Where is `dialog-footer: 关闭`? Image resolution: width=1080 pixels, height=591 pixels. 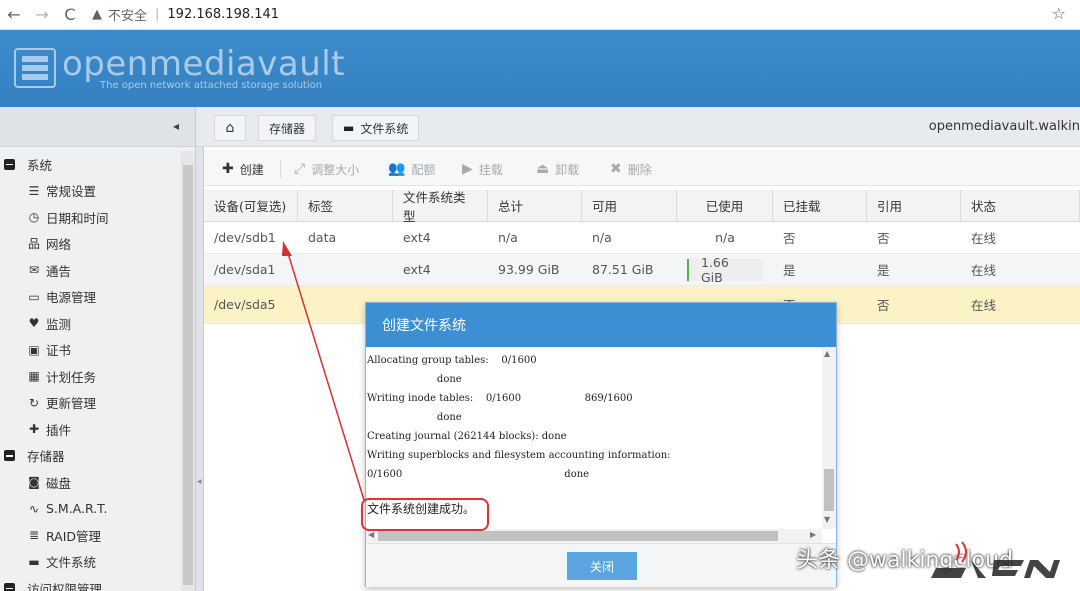 dialog-footer: 关闭 is located at coordinates (601, 565).